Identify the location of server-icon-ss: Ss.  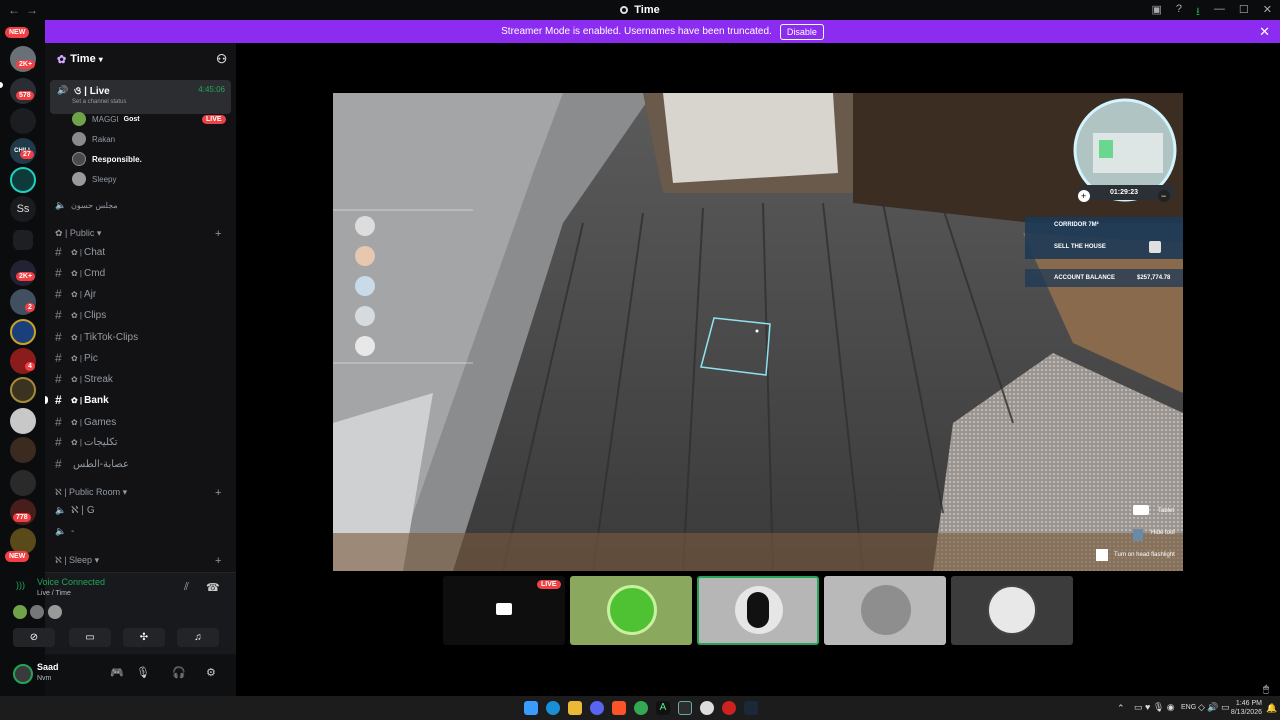
(23, 209).